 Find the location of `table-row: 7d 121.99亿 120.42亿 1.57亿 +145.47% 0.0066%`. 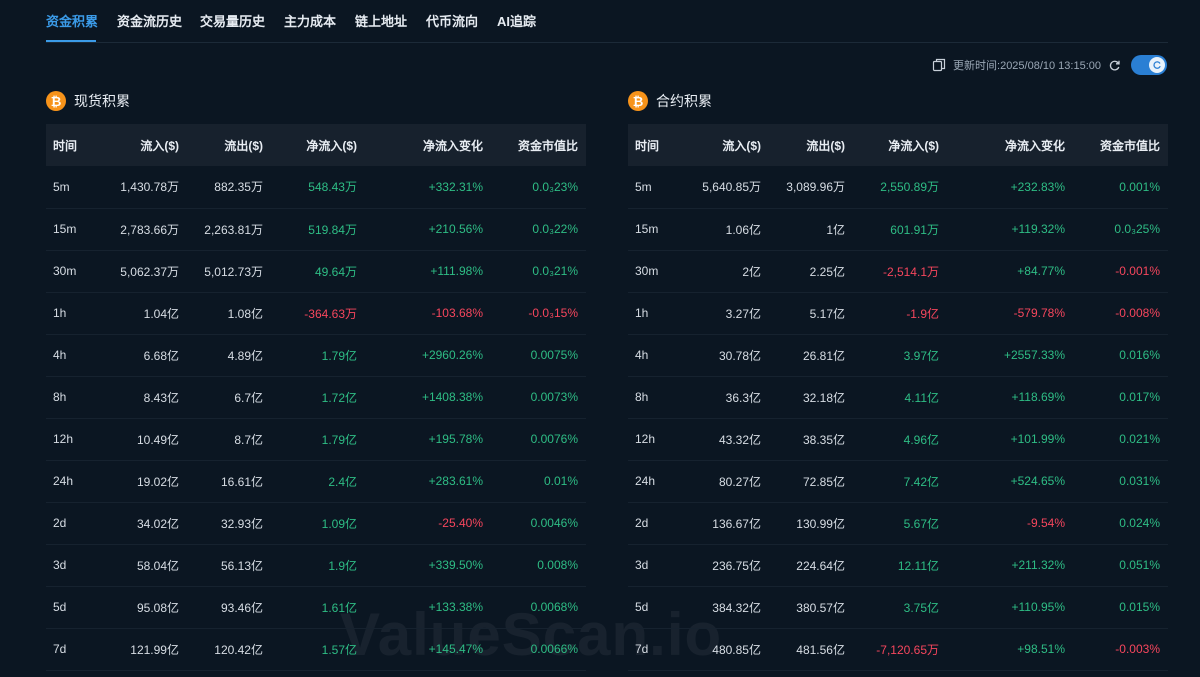

table-row: 7d 121.99亿 120.42亿 1.57亿 +145.47% 0.0066% is located at coordinates (316, 649).